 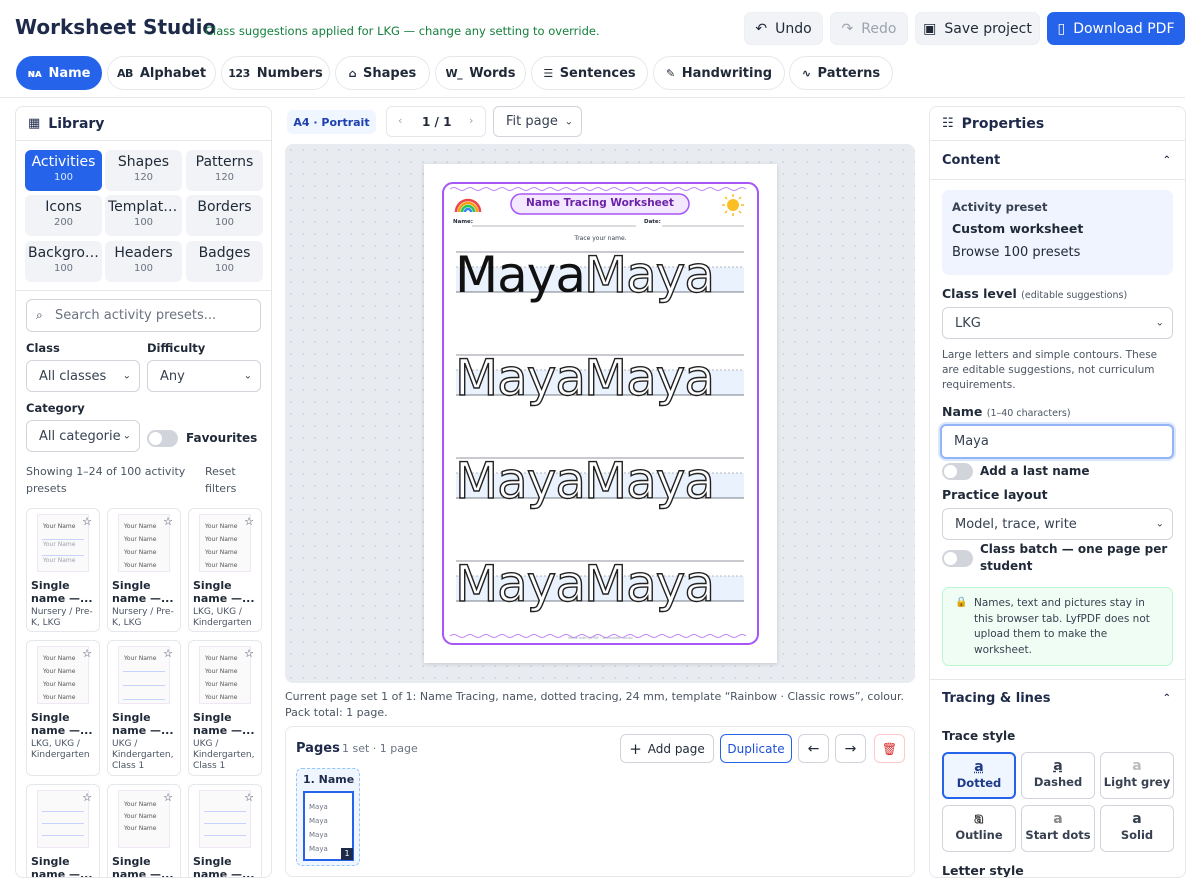 What do you see at coordinates (162, 438) in the screenshot?
I see `favourites-toggle` at bounding box center [162, 438].